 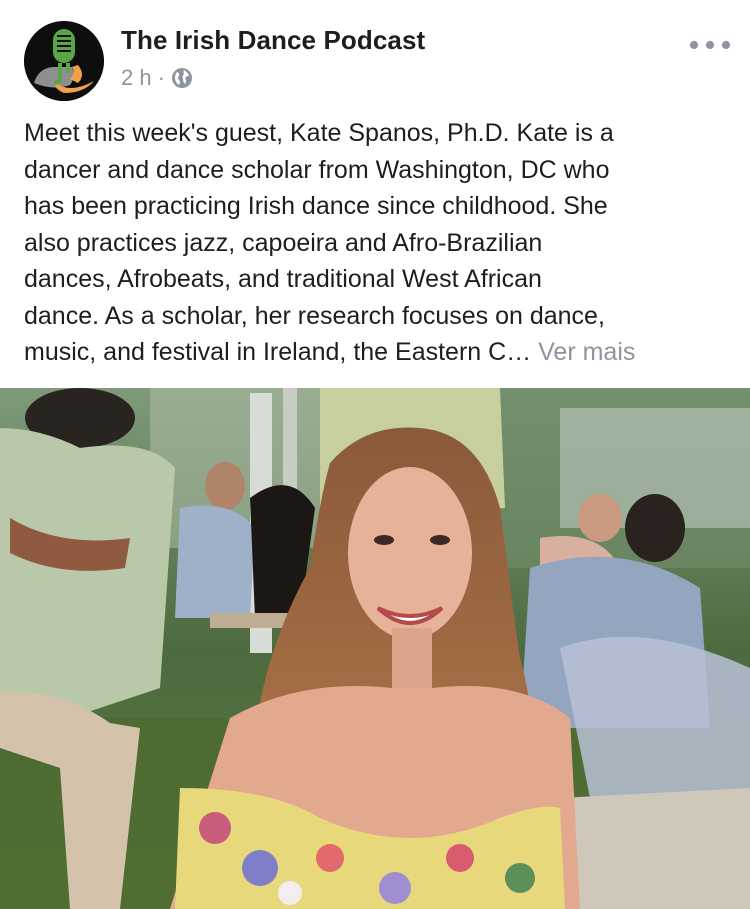 I want to click on post-time: 2 h, so click(x=136, y=78).